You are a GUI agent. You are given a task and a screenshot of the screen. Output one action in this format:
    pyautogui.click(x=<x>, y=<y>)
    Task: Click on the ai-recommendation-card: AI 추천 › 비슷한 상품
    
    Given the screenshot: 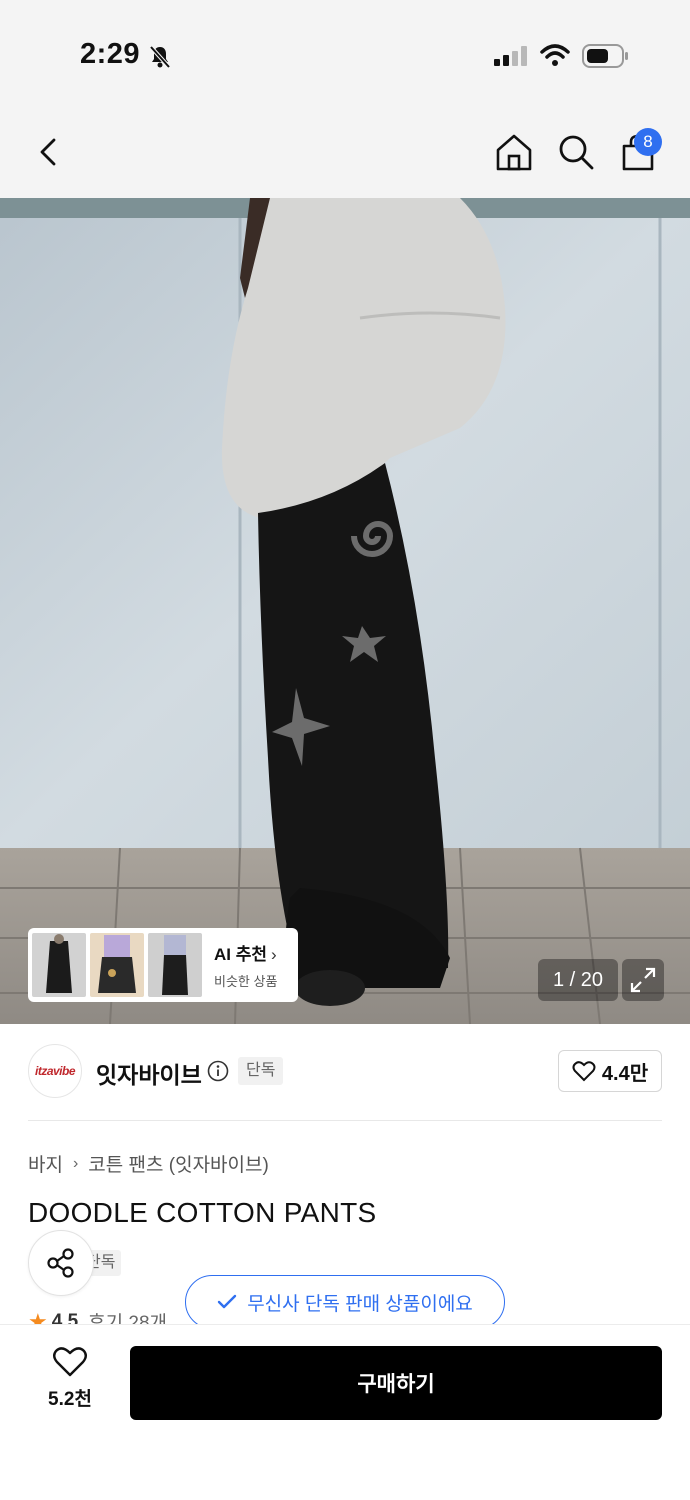 What is the action you would take?
    pyautogui.click(x=163, y=965)
    